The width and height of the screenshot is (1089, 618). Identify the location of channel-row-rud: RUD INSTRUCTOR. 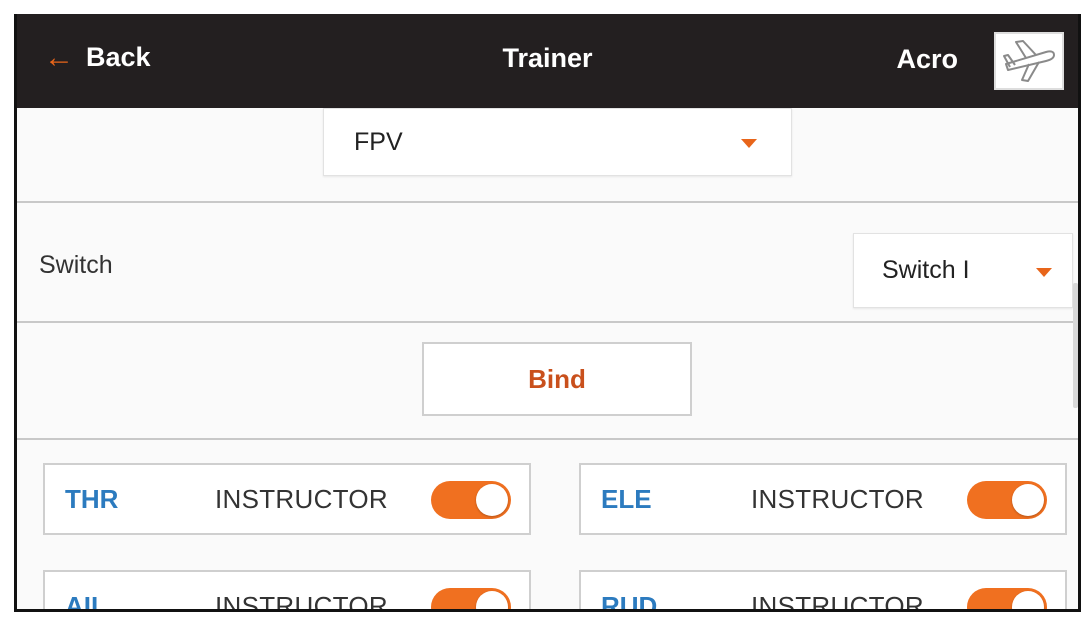
(823, 591).